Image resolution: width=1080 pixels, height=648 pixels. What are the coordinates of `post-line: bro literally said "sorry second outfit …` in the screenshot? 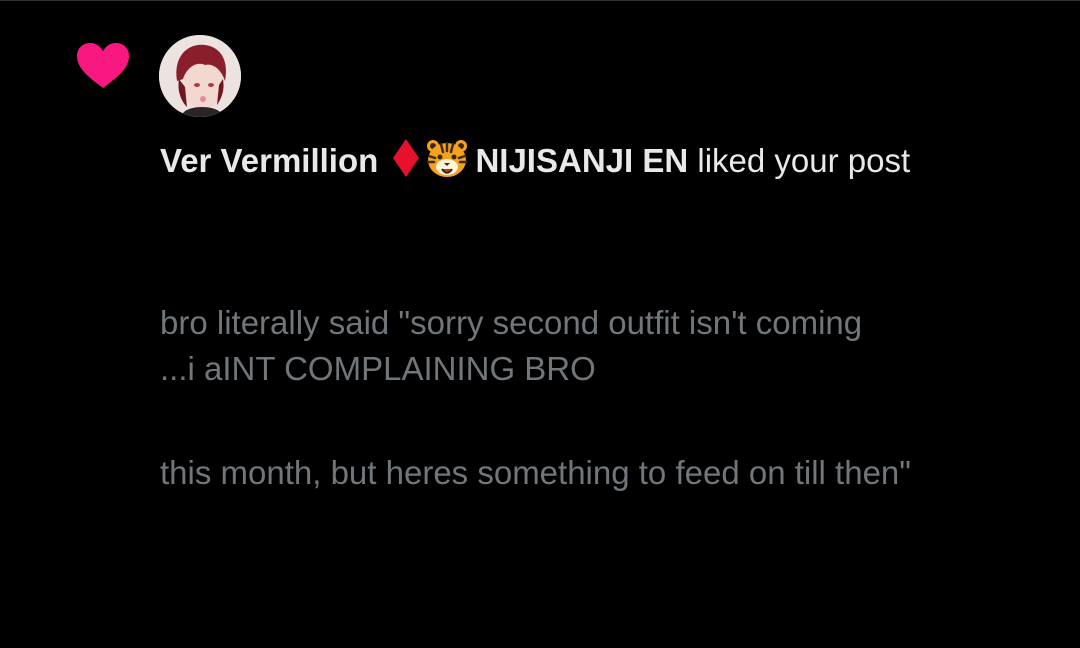 It's located at (511, 322).